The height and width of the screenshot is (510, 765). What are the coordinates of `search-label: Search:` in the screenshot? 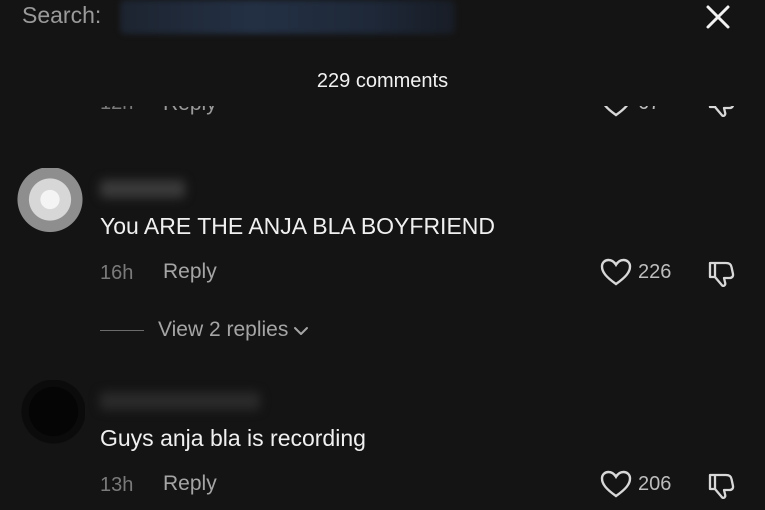 It's located at (62, 15).